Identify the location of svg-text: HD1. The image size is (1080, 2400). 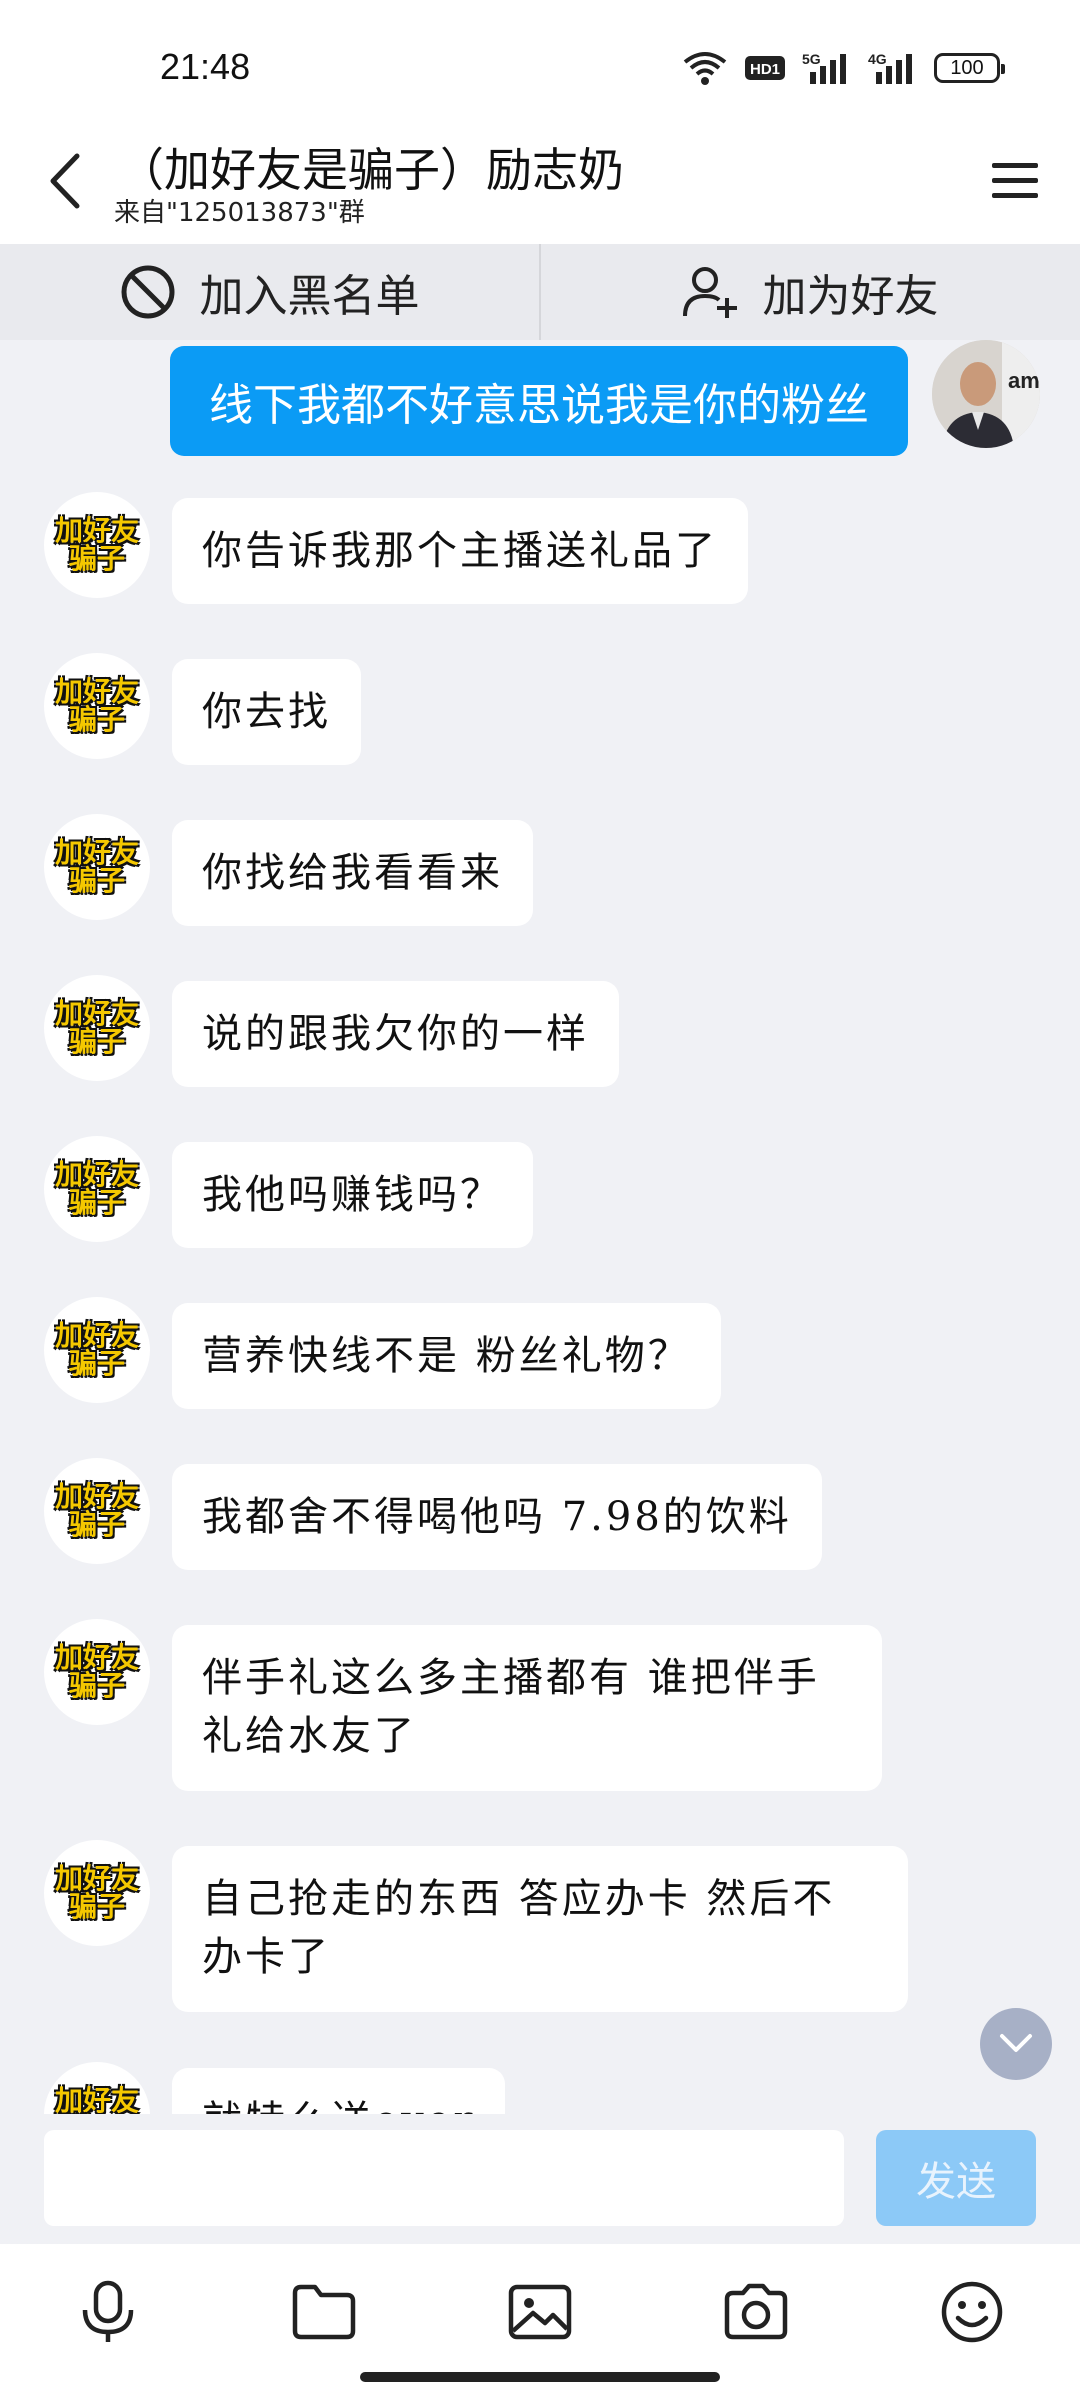
(765, 69).